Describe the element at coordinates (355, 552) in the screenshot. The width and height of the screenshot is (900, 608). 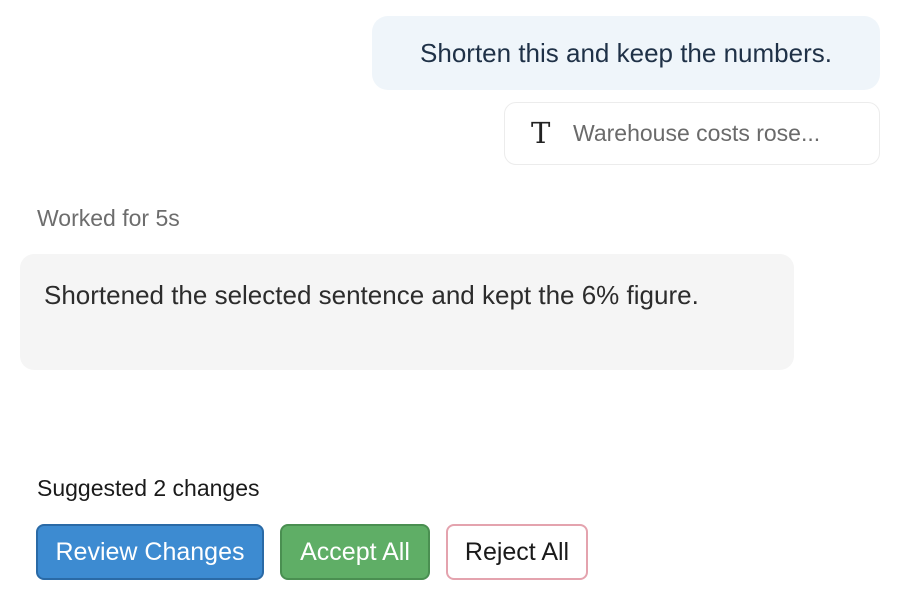
I see `accept-all-button: Accept All` at that location.